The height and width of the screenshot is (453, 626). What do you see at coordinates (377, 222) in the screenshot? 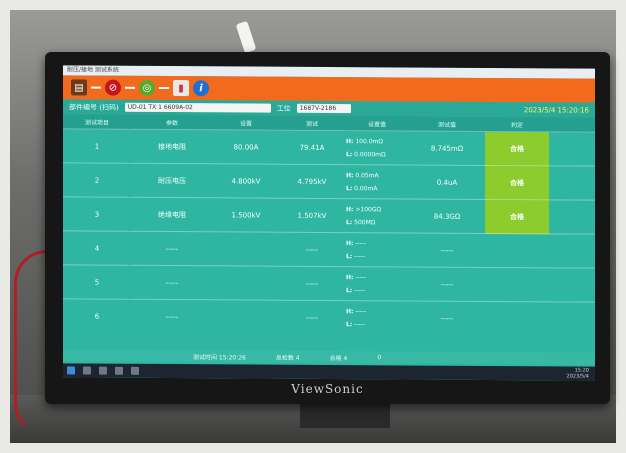
I see `limit-lo: L: 500MΩ` at bounding box center [377, 222].